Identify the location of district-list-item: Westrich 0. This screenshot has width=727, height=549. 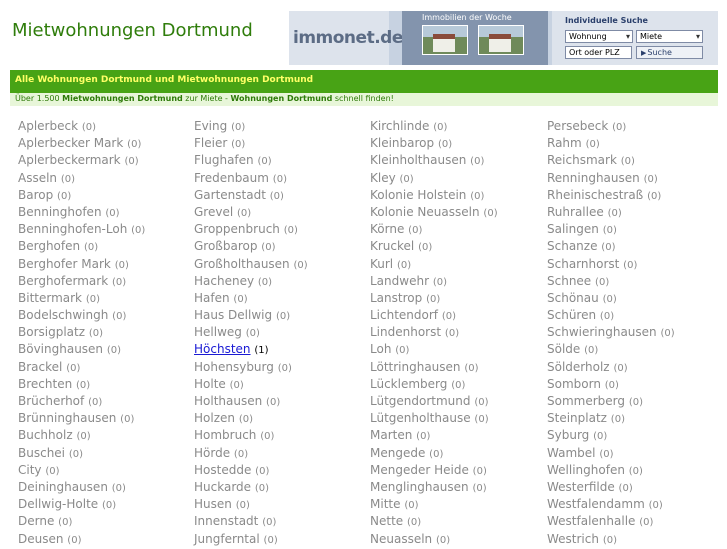
(611, 539).